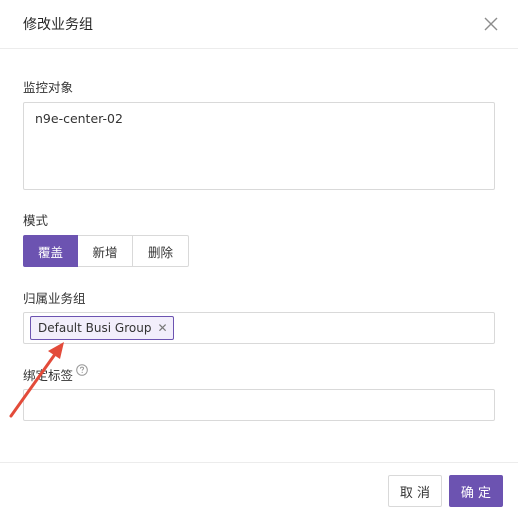 This screenshot has height=510, width=518. What do you see at coordinates (491, 24) in the screenshot?
I see `close-icon` at bounding box center [491, 24].